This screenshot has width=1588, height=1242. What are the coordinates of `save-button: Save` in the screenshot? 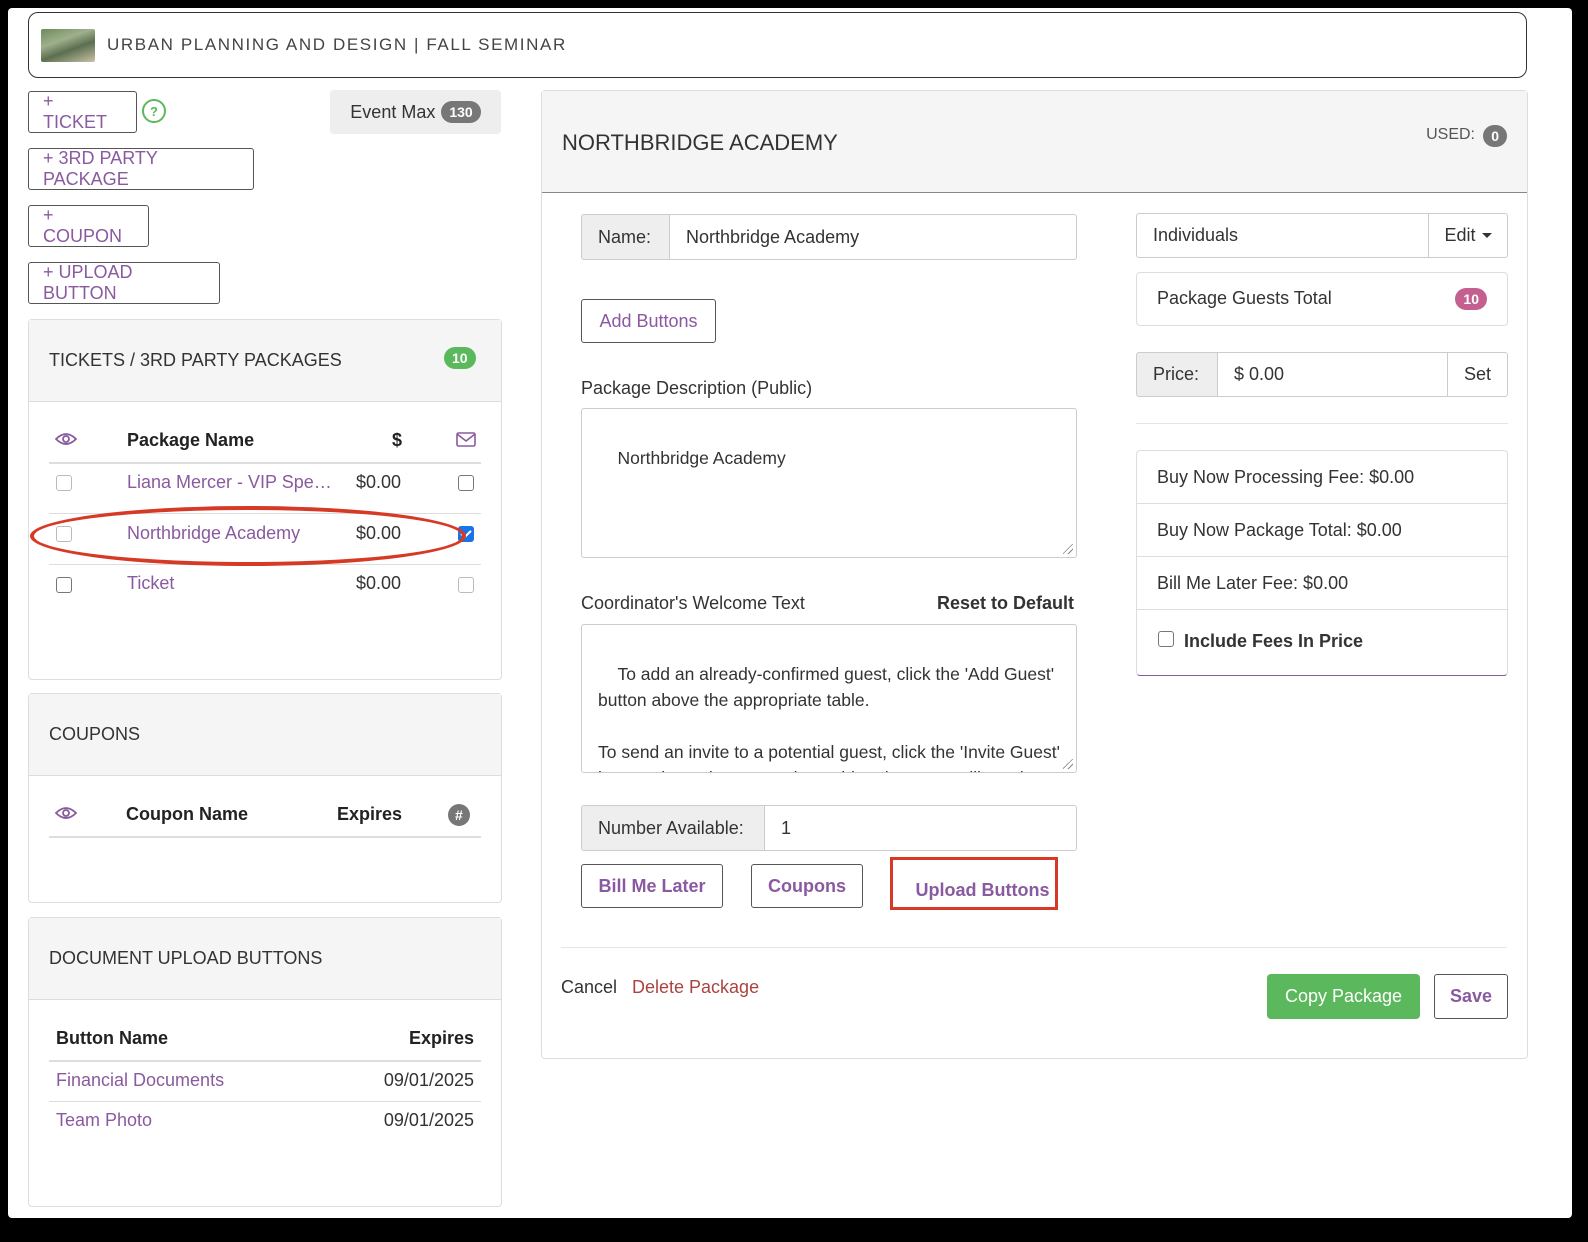 It's located at (1471, 996).